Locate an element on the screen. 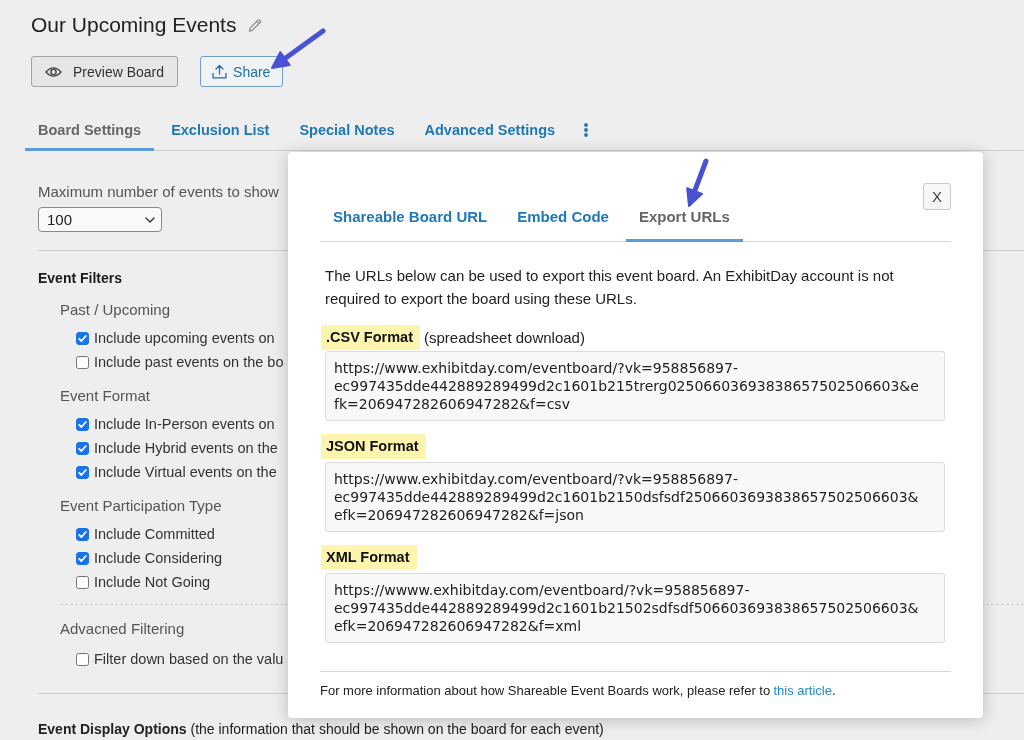 The width and height of the screenshot is (1024, 740). field-label: Maximum number of events to show is located at coordinates (158, 192).